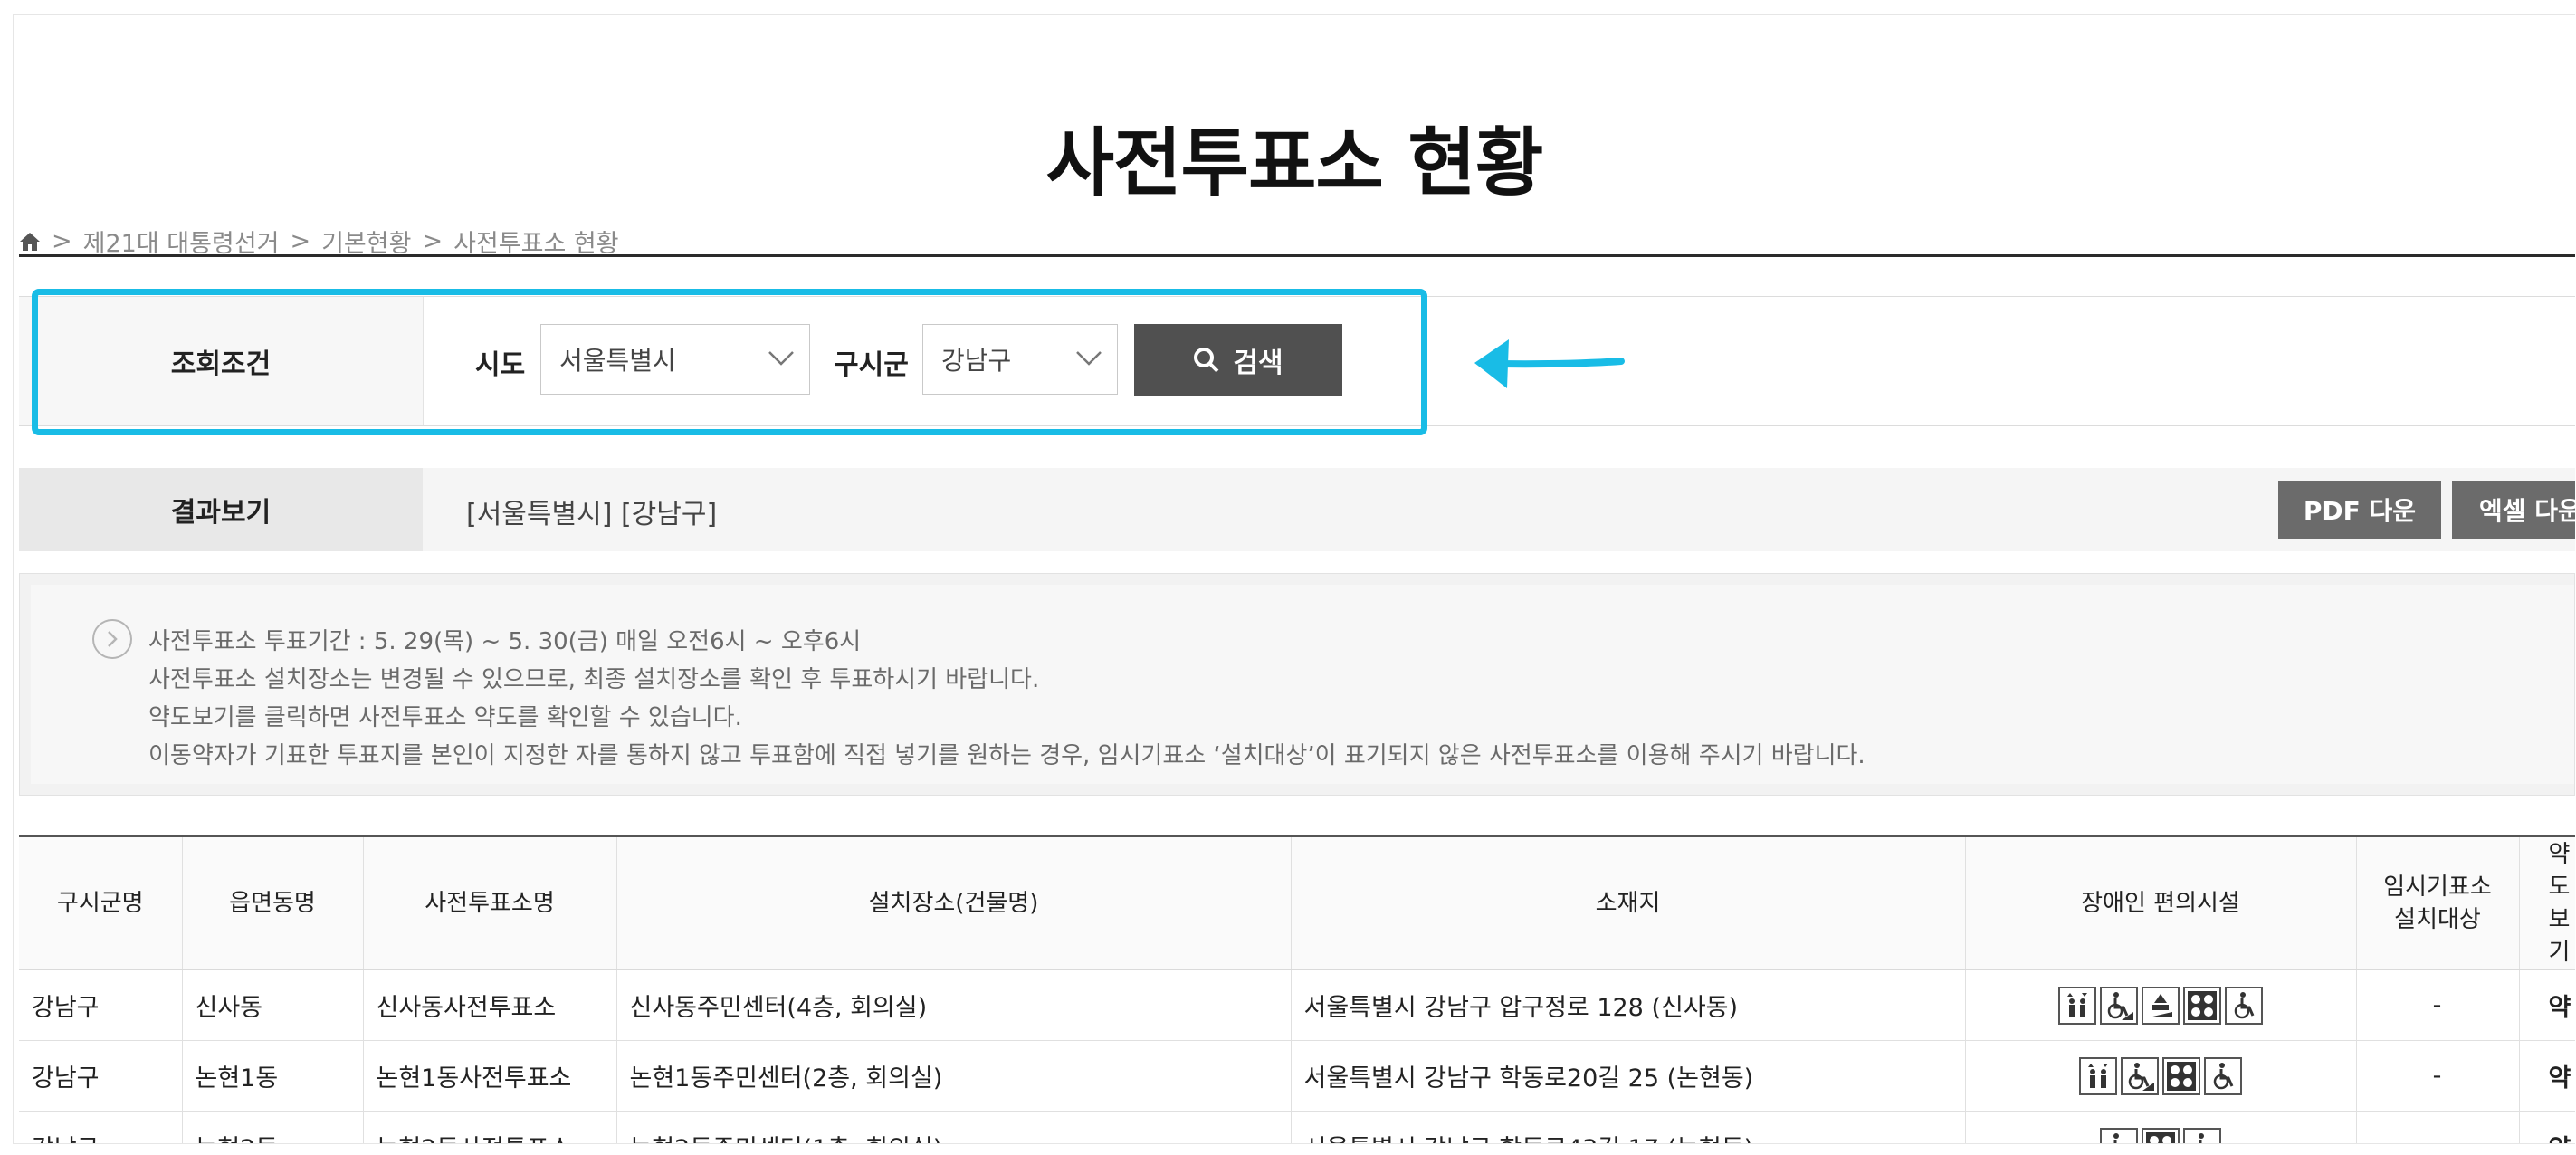 This screenshot has height=1155, width=2576. What do you see at coordinates (1629, 1005) in the screenshot?
I see `cell-address: 서울특별시 강남구 압구정로 128 (신사동)` at bounding box center [1629, 1005].